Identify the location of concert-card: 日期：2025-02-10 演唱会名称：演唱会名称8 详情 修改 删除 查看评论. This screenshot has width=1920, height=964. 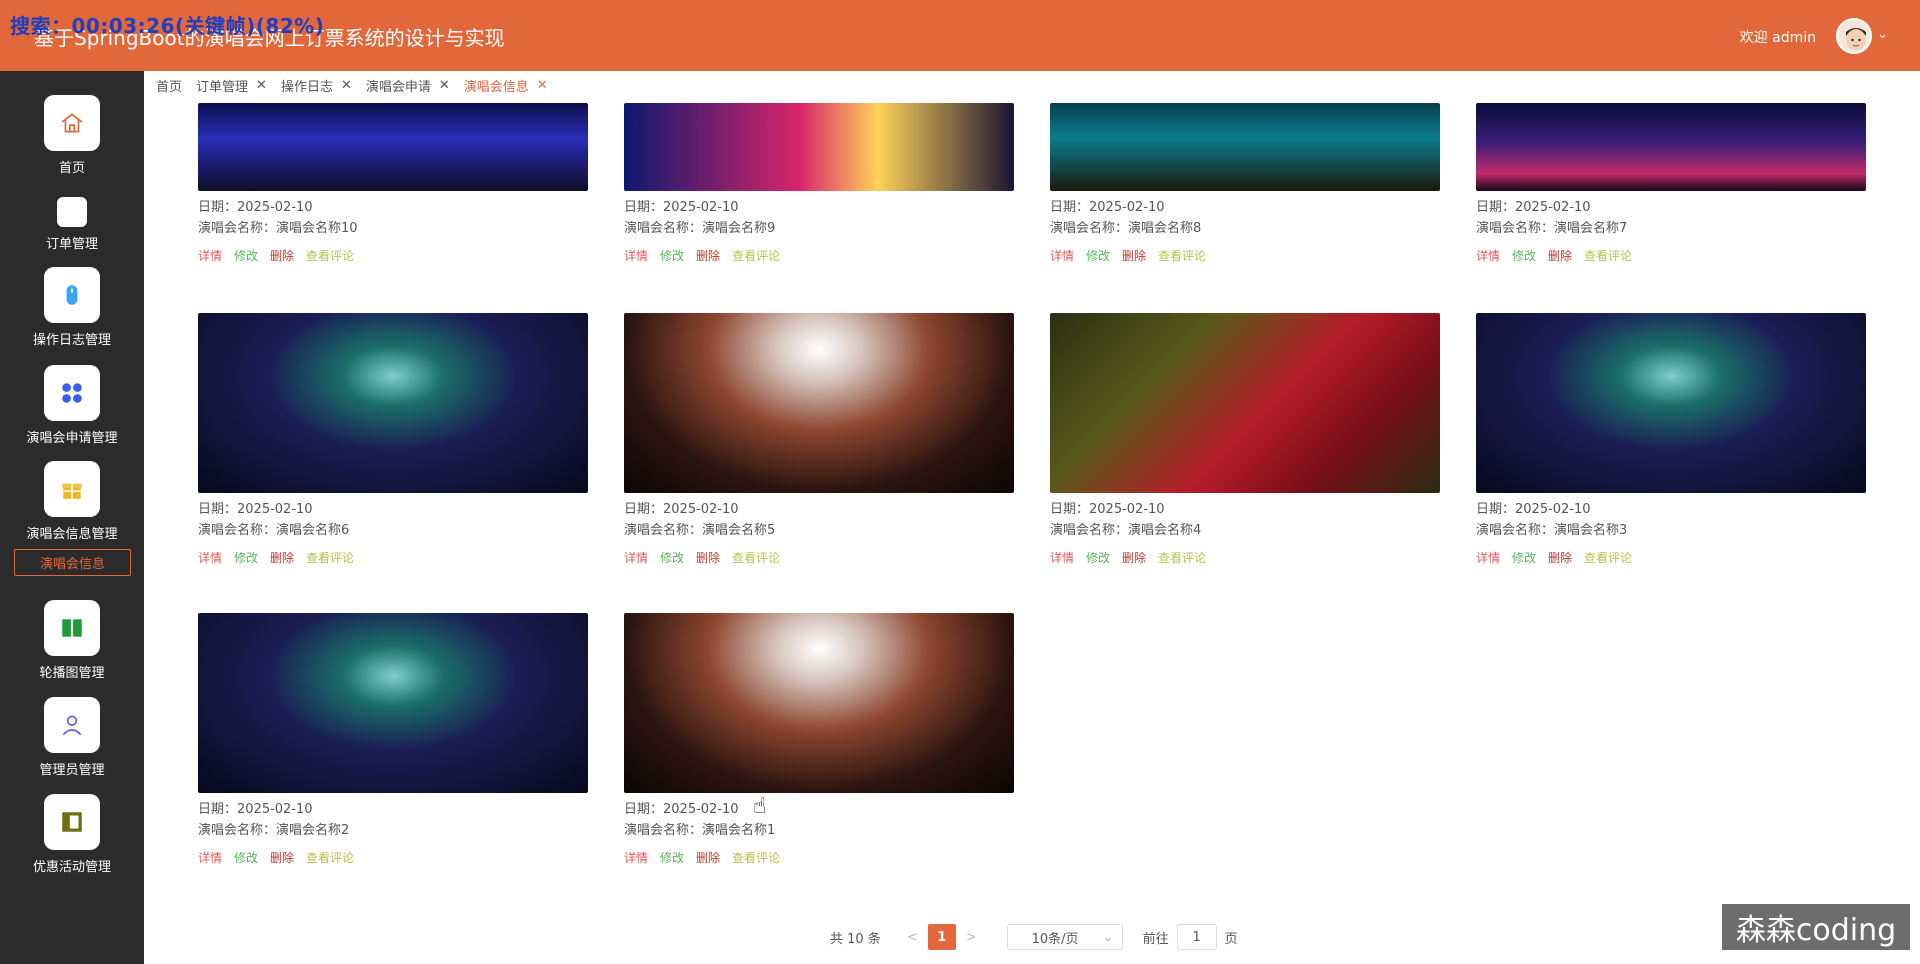
(1245, 183).